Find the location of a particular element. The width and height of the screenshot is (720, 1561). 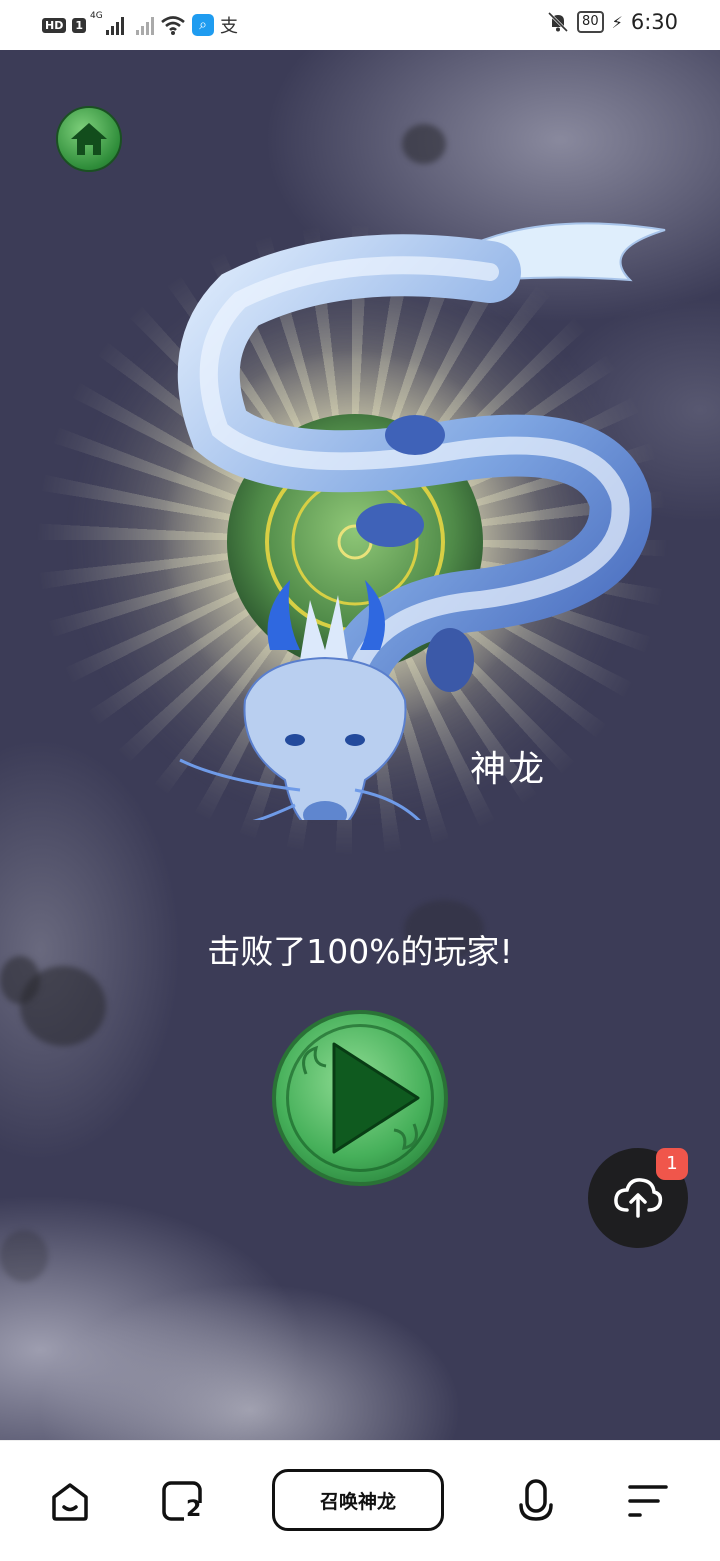

signal-strength-2-icon is located at coordinates (142, 25).